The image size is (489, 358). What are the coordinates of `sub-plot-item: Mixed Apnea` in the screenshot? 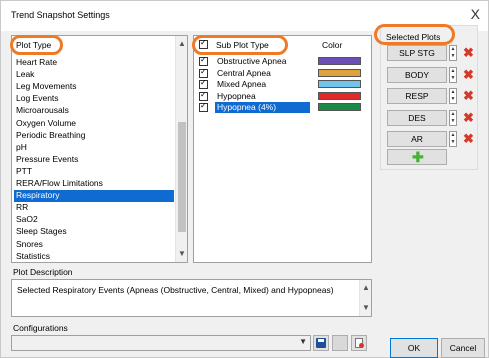 It's located at (282, 84).